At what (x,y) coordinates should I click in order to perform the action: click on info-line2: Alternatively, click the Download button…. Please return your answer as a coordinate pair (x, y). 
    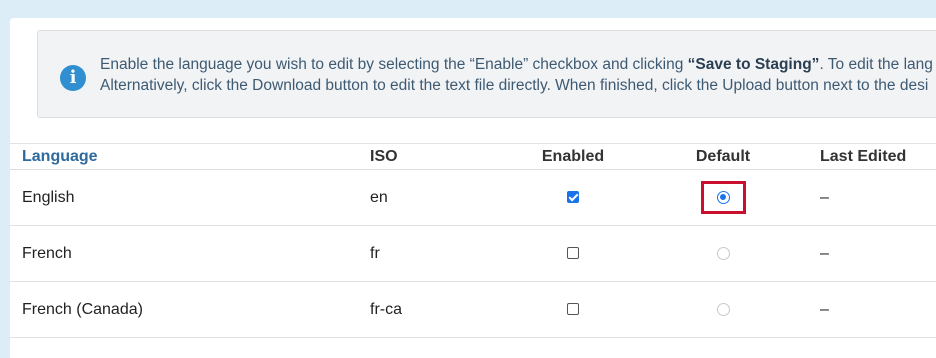
    Looking at the image, I should click on (514, 85).